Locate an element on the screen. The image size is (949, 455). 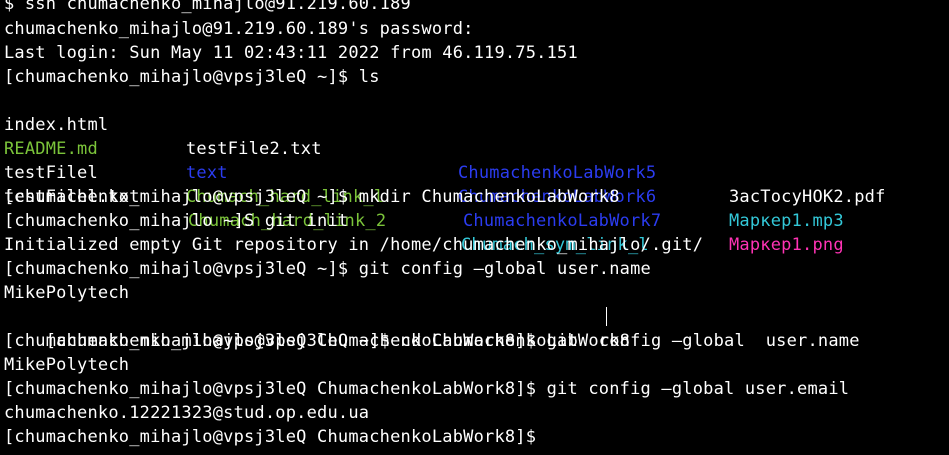
ls-entry: ChumachenkoLabWork7 is located at coordinates (562, 221).